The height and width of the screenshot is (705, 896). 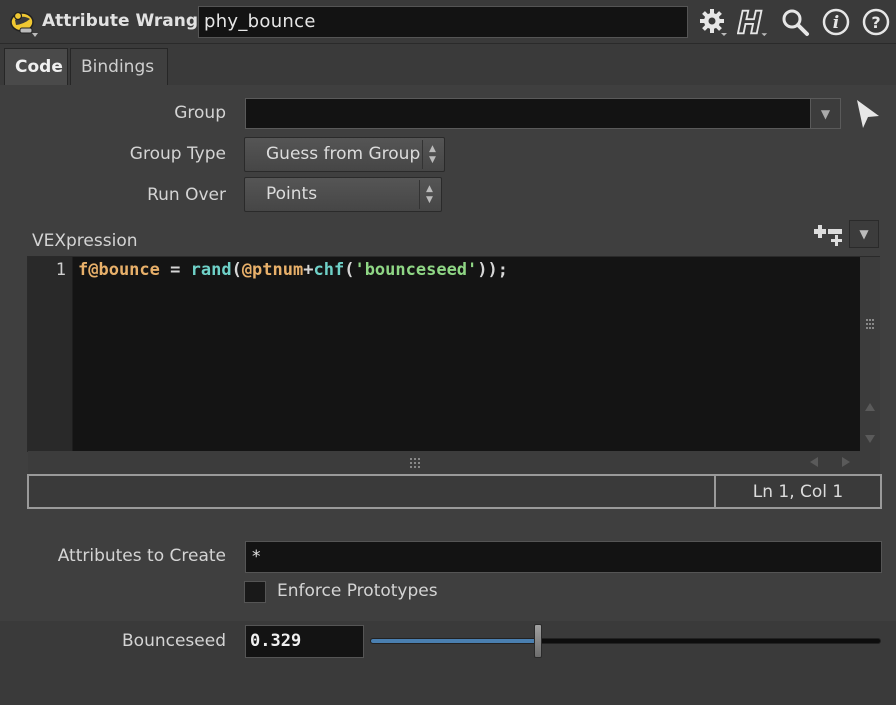 I want to click on tab-bindings: Bindings, so click(x=119, y=66).